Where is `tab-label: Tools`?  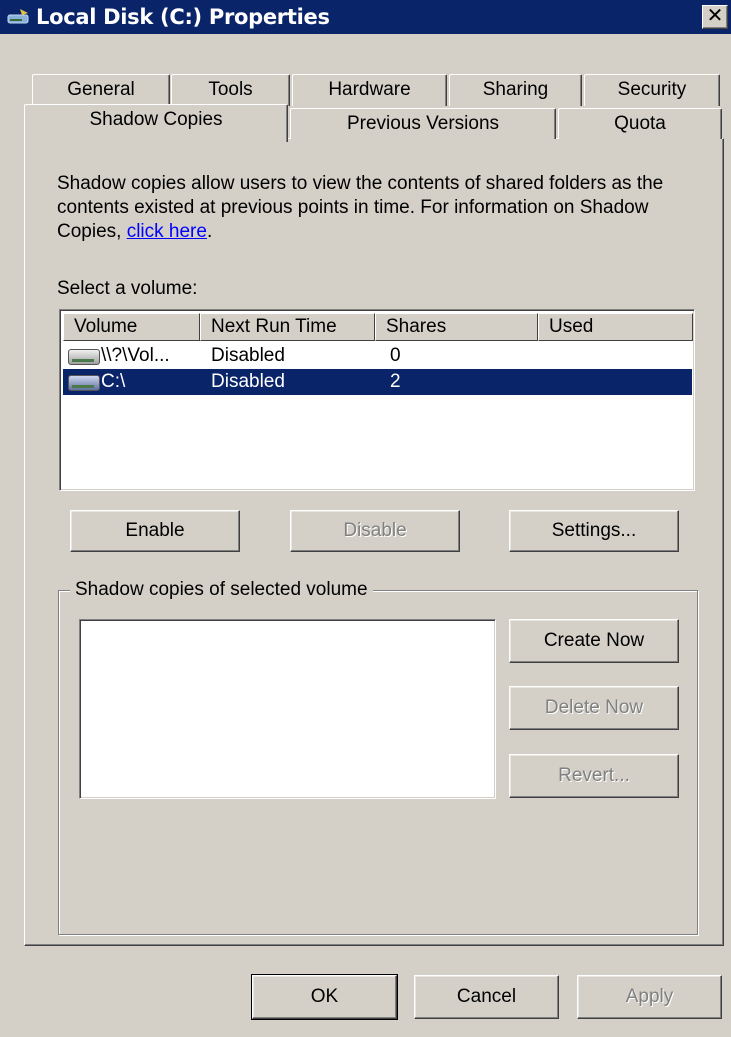
tab-label: Tools is located at coordinates (230, 89).